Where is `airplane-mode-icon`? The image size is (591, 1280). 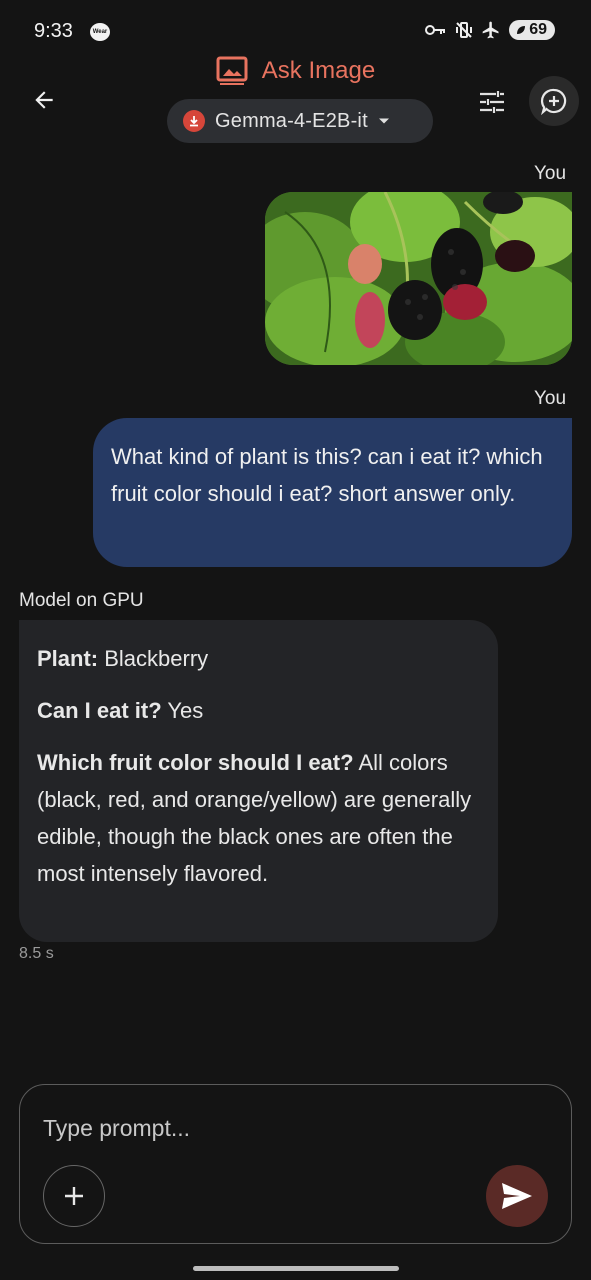
airplane-mode-icon is located at coordinates (490, 30).